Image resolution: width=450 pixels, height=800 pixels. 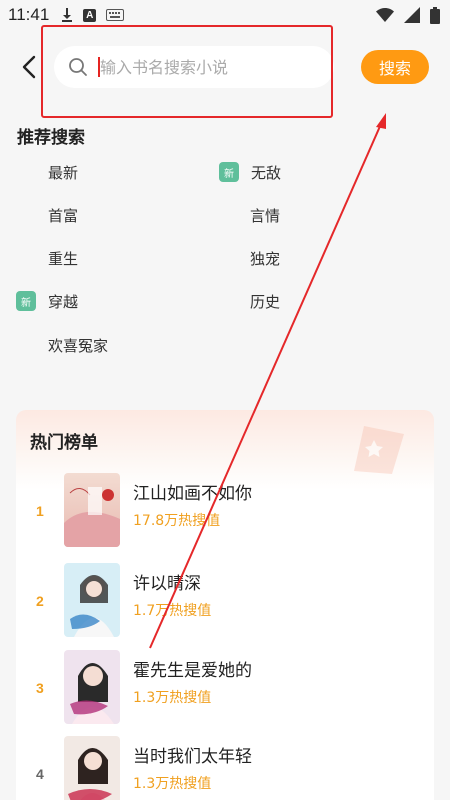 What do you see at coordinates (395, 67) in the screenshot?
I see `search-button: 搜索` at bounding box center [395, 67].